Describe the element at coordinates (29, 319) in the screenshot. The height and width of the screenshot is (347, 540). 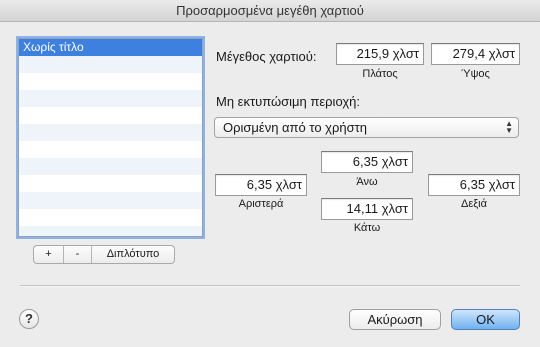
I see `help-button: ?` at that location.